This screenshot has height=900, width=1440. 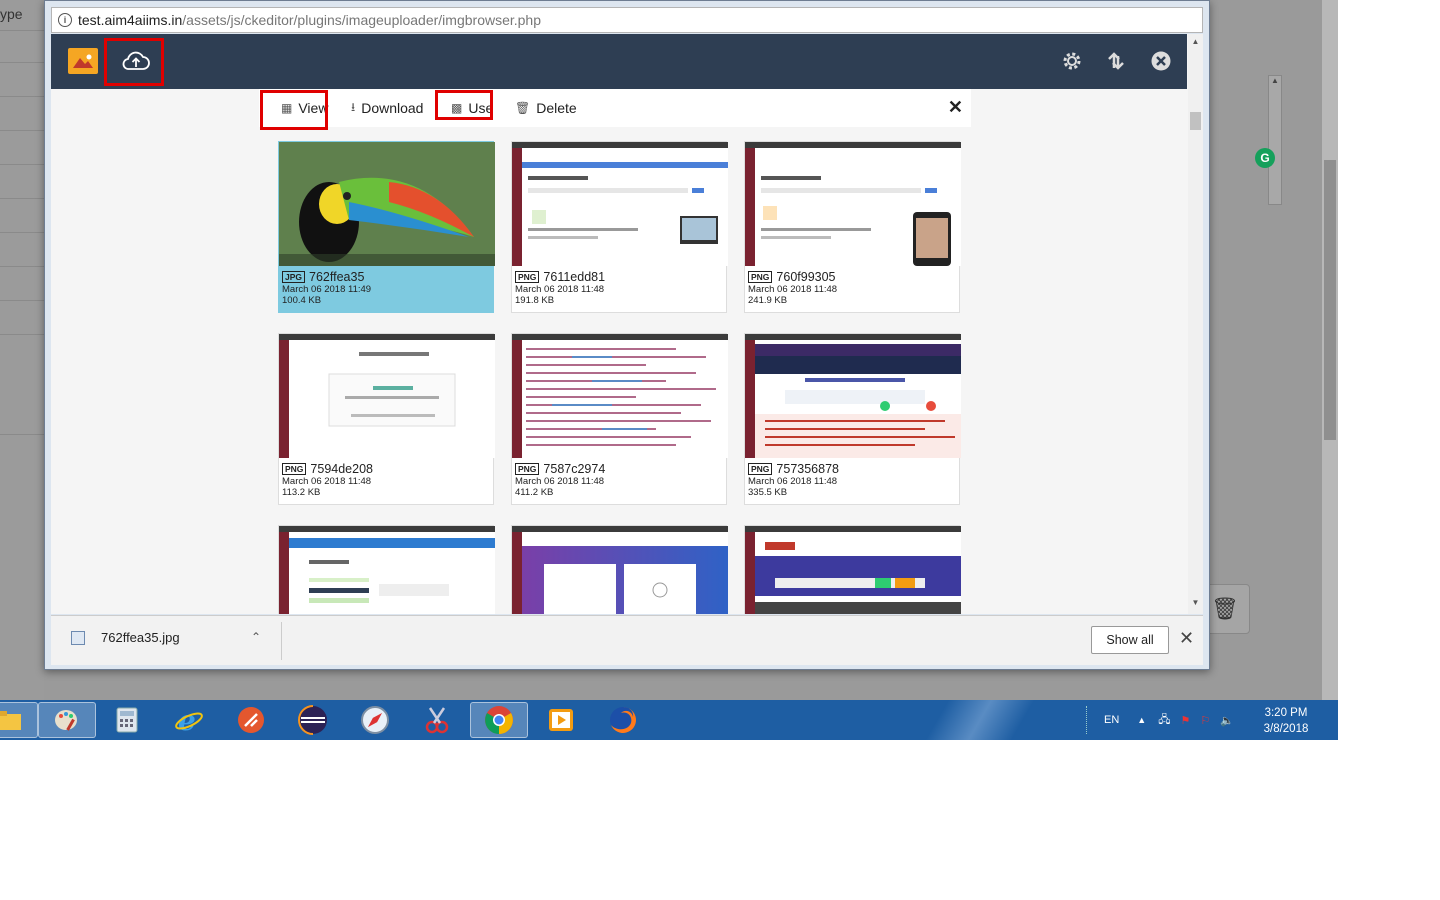 What do you see at coordinates (327, 289) in the screenshot?
I see `image-date: March 06 2018 11:49` at bounding box center [327, 289].